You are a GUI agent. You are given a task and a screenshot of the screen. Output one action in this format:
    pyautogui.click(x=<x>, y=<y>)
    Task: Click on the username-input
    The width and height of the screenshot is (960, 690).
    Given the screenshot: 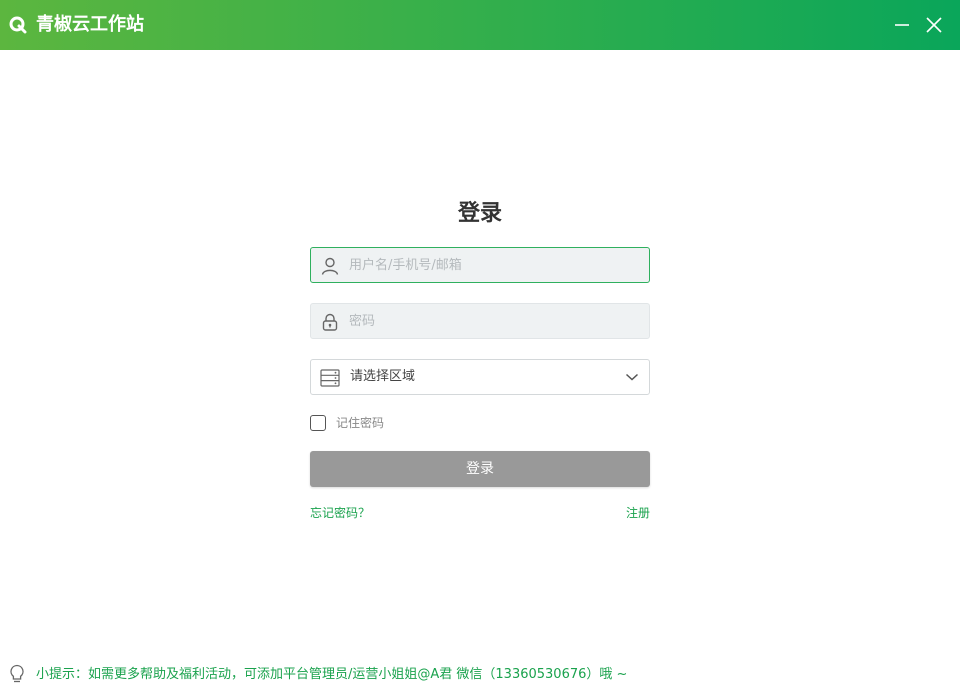 What is the action you would take?
    pyautogui.click(x=494, y=265)
    